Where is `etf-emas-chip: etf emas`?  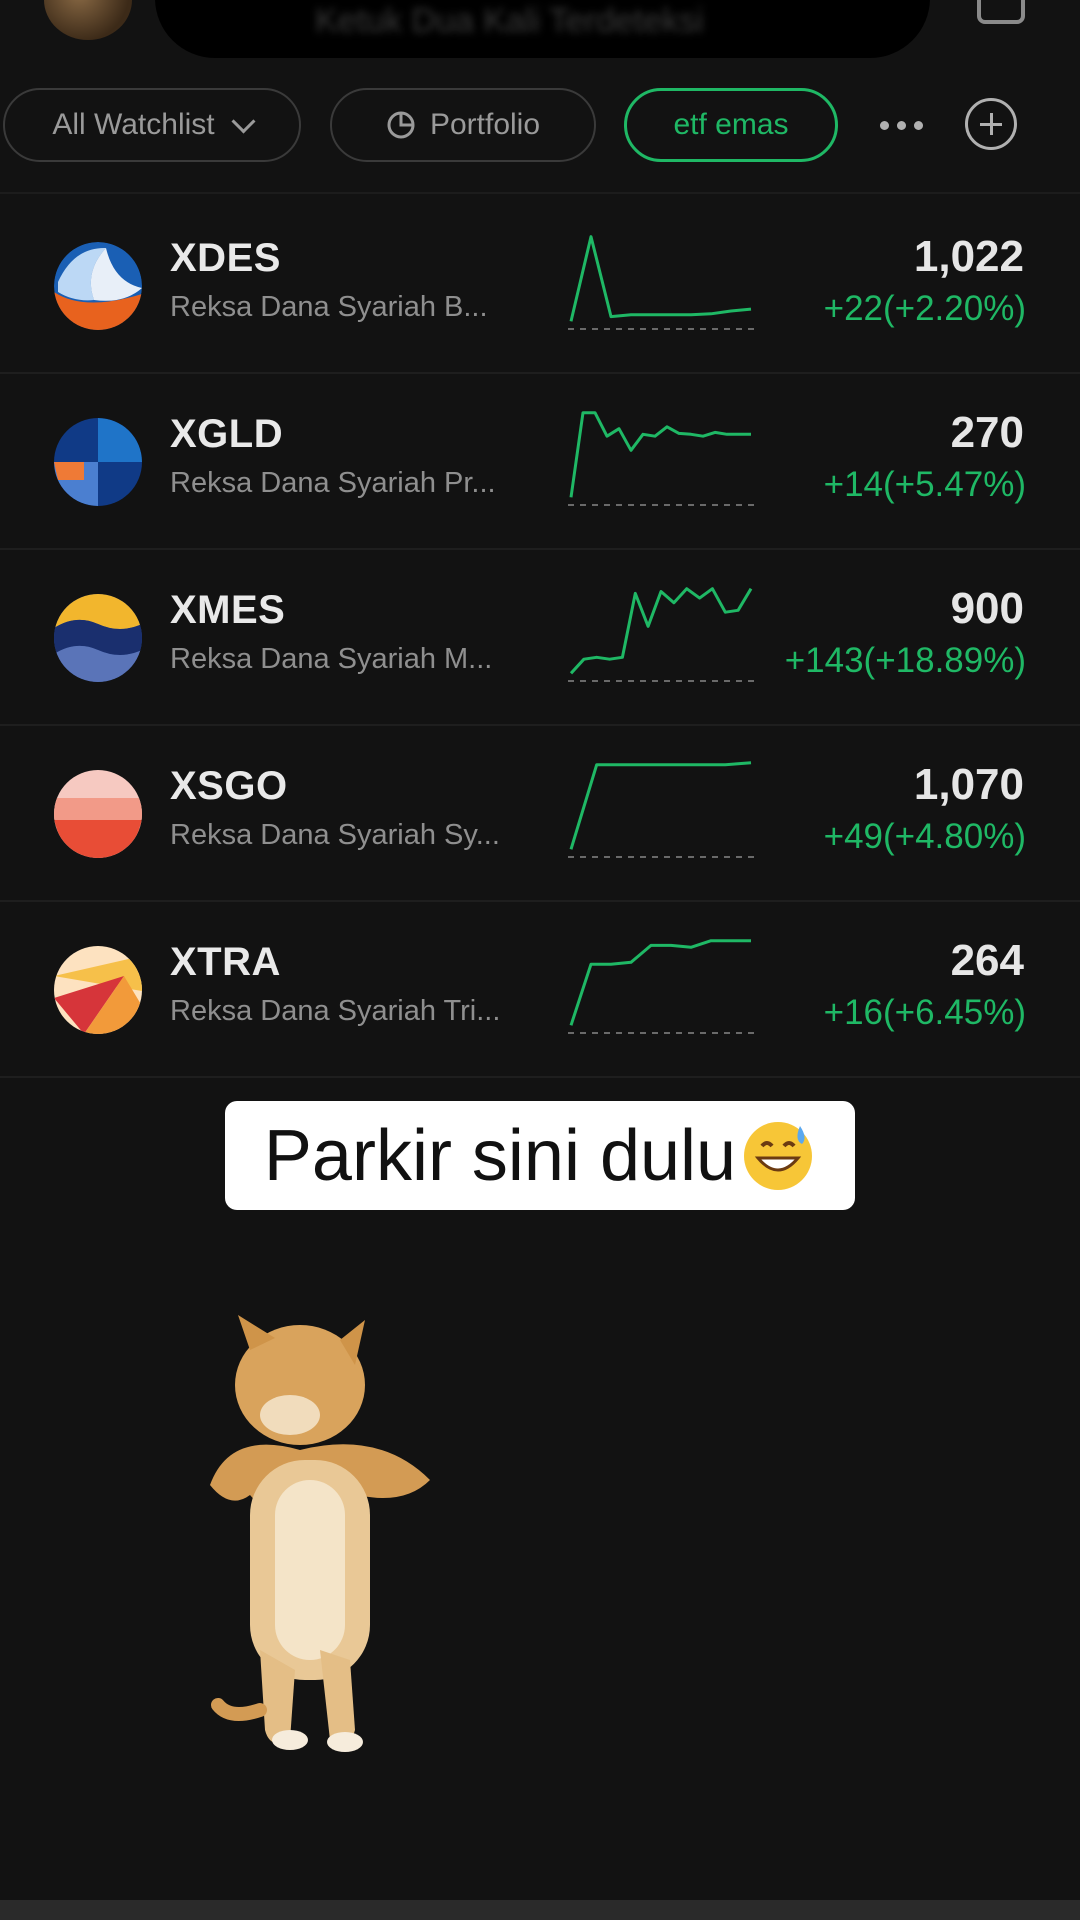
etf-emas-chip: etf emas is located at coordinates (731, 125).